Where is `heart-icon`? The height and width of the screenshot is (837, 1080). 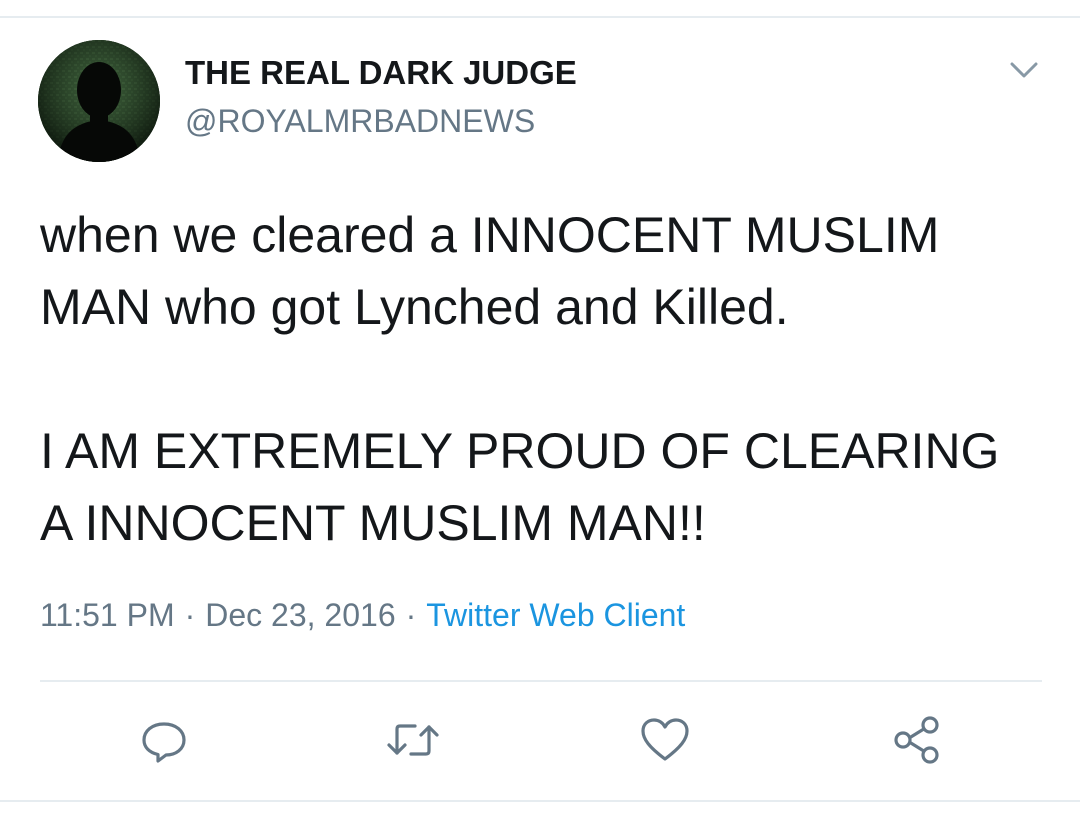
heart-icon is located at coordinates (665, 740).